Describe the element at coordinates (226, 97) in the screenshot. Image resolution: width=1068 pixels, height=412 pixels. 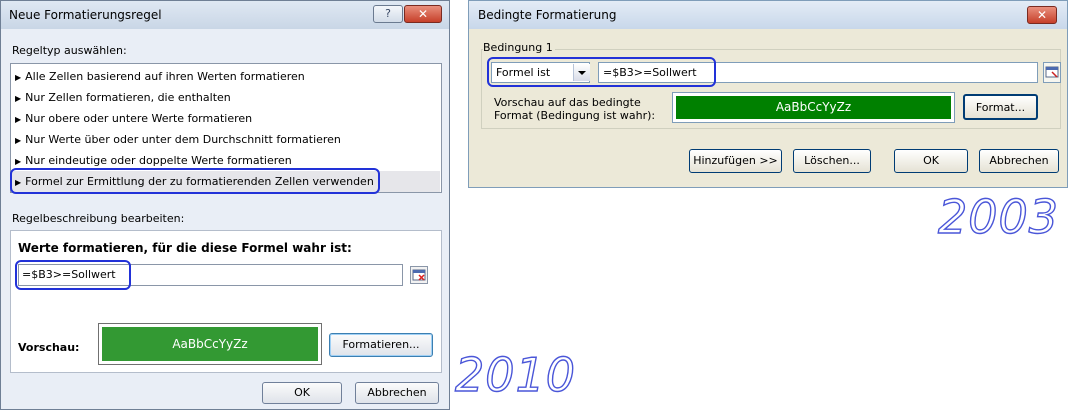
I see `rule-type-item: ▶ Nur Zellen formatieren, die enthalten` at that location.